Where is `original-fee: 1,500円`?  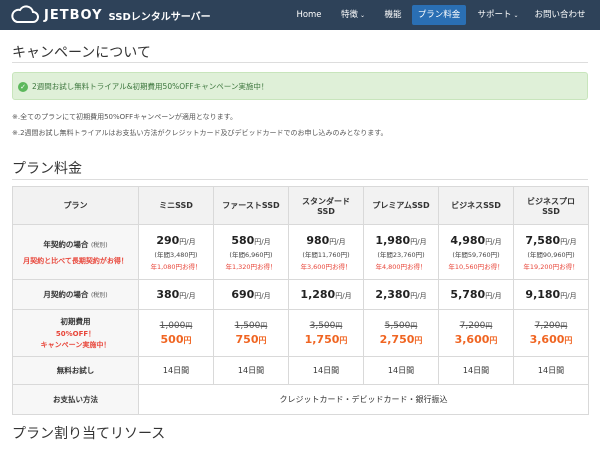
original-fee: 1,500円 is located at coordinates (251, 325).